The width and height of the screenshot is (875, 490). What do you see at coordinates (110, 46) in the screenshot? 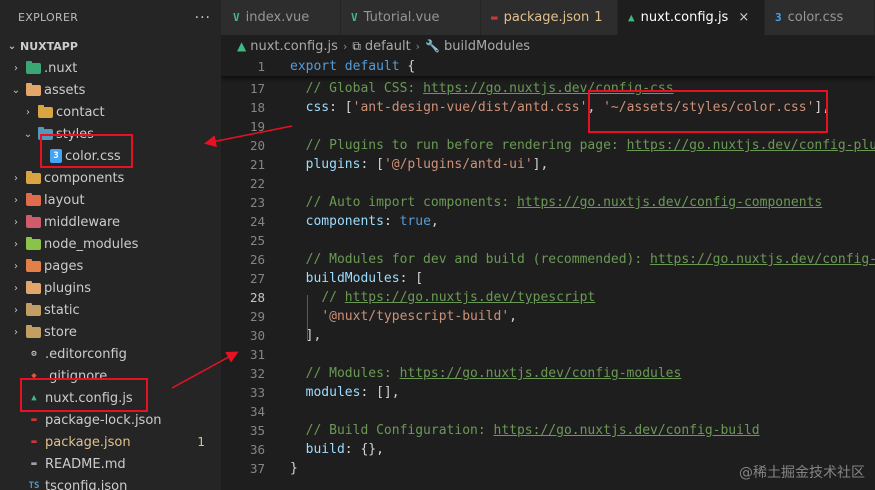
I see `explorer-root-folder: ⌄ NUXTAPP` at bounding box center [110, 46].